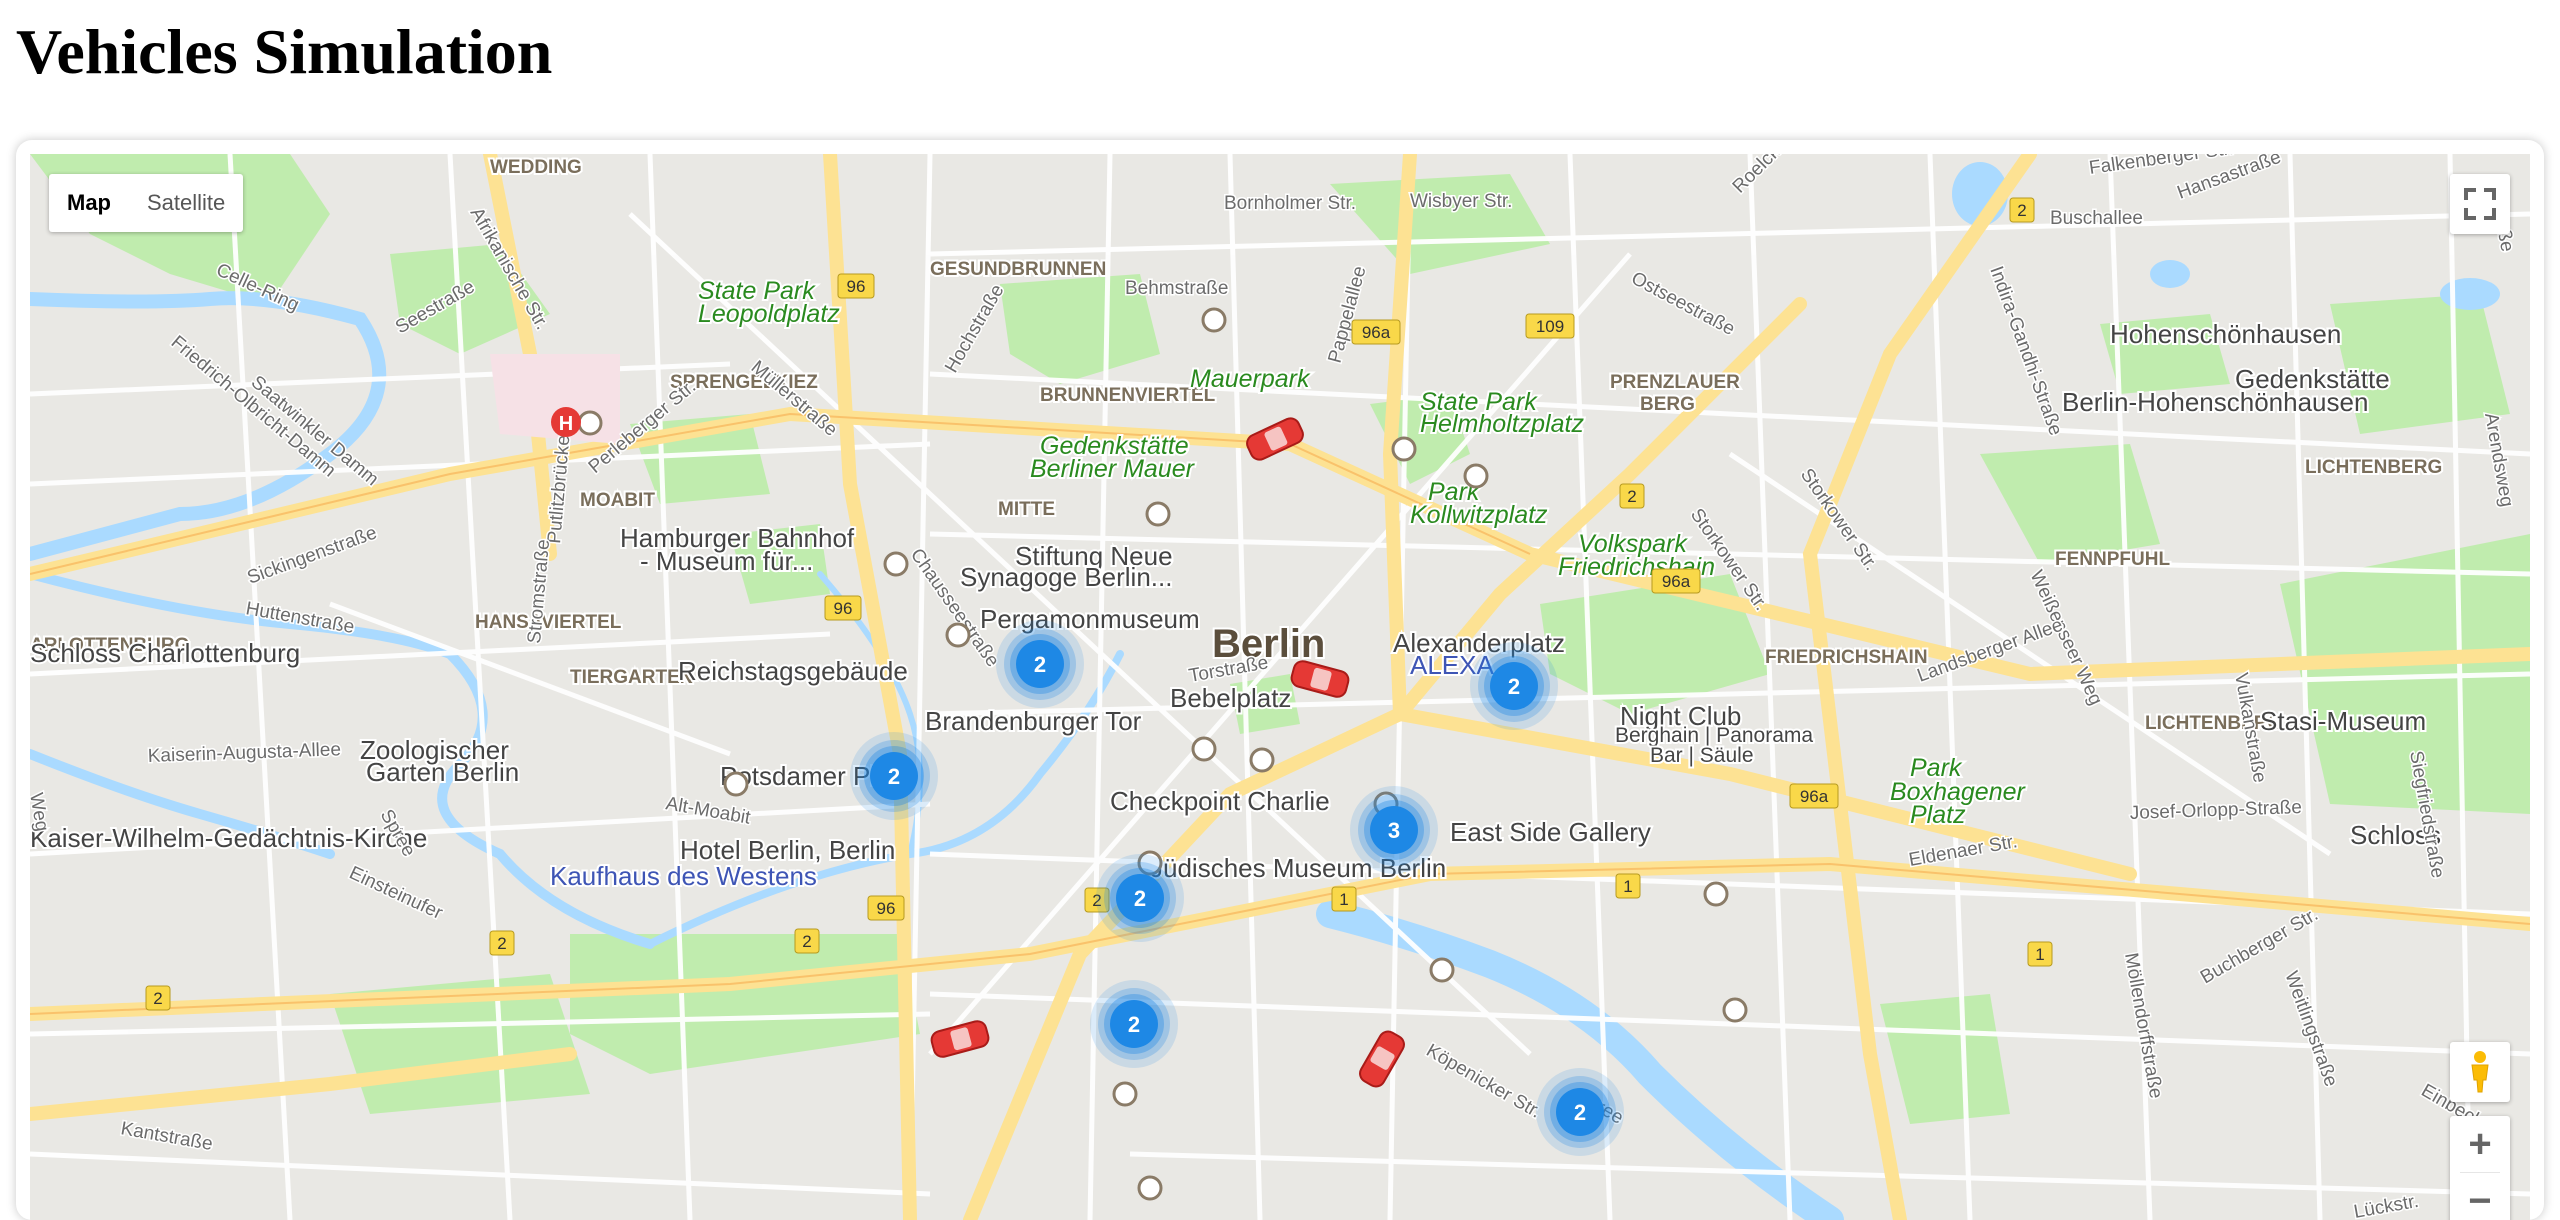 Image resolution: width=2560 pixels, height=1220 pixels. I want to click on place-label: TIERGARTEN, so click(632, 677).